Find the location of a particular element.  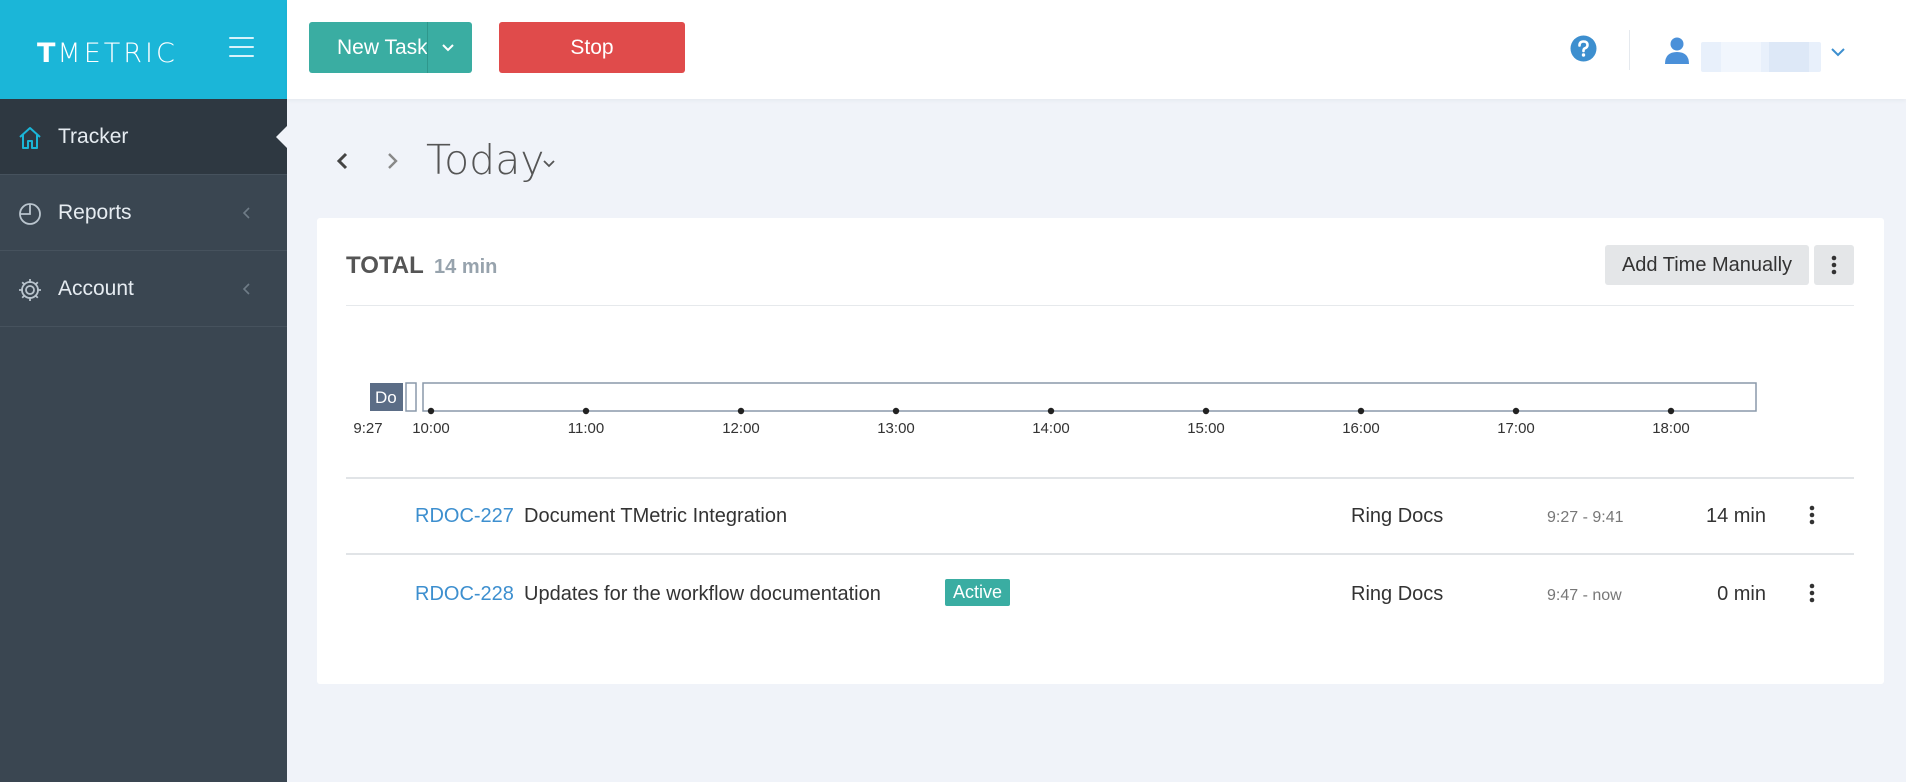

split-divider is located at coordinates (427, 47).